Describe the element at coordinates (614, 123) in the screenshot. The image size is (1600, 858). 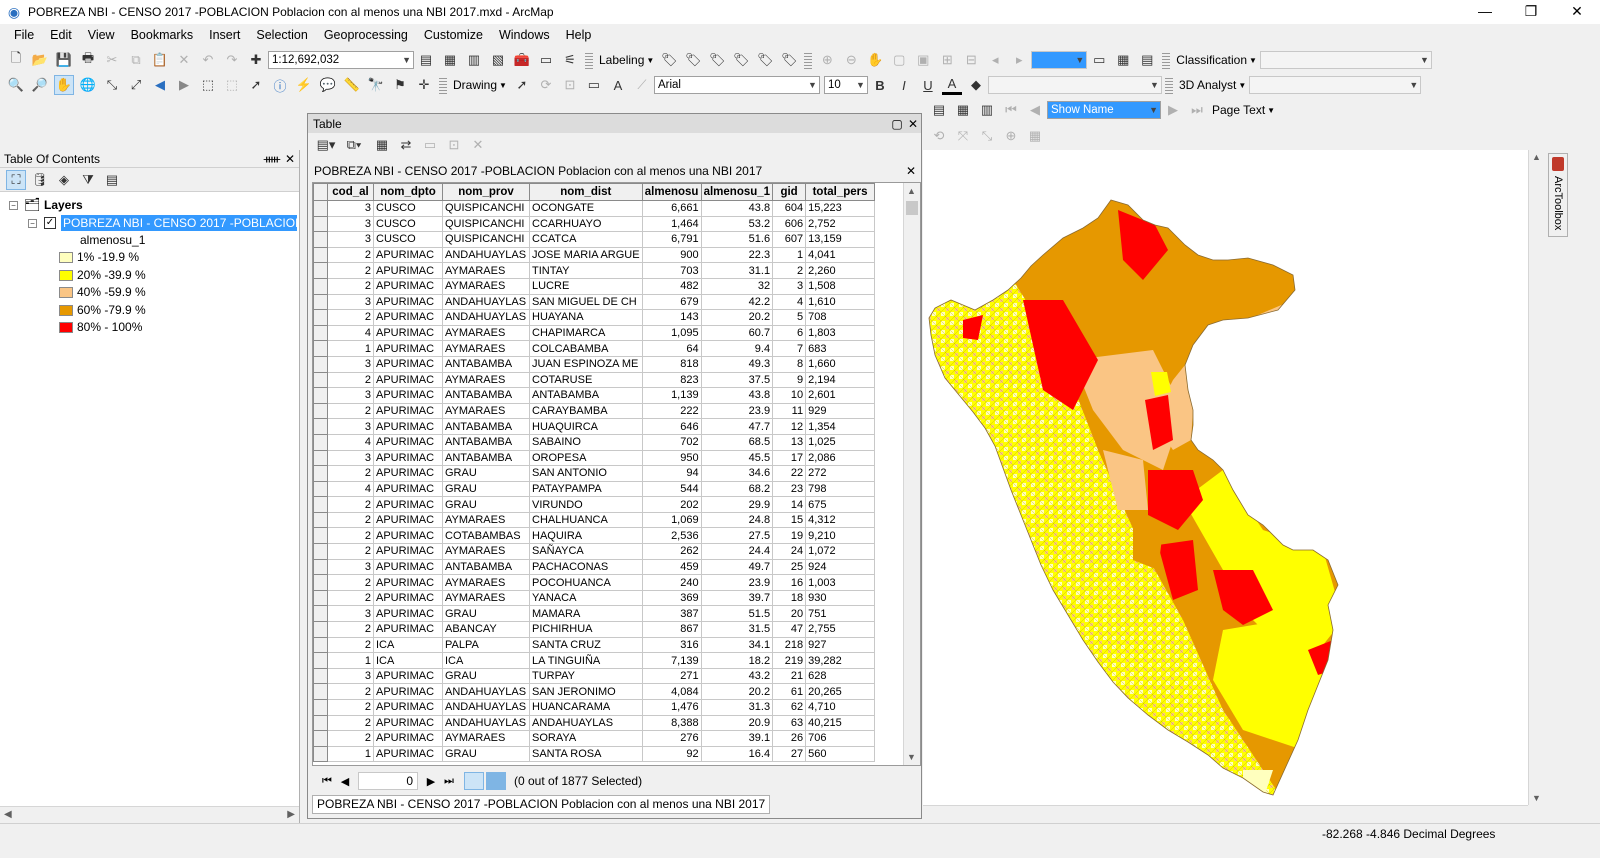
I see `table-window-caption: Table ▢ ✕` at that location.